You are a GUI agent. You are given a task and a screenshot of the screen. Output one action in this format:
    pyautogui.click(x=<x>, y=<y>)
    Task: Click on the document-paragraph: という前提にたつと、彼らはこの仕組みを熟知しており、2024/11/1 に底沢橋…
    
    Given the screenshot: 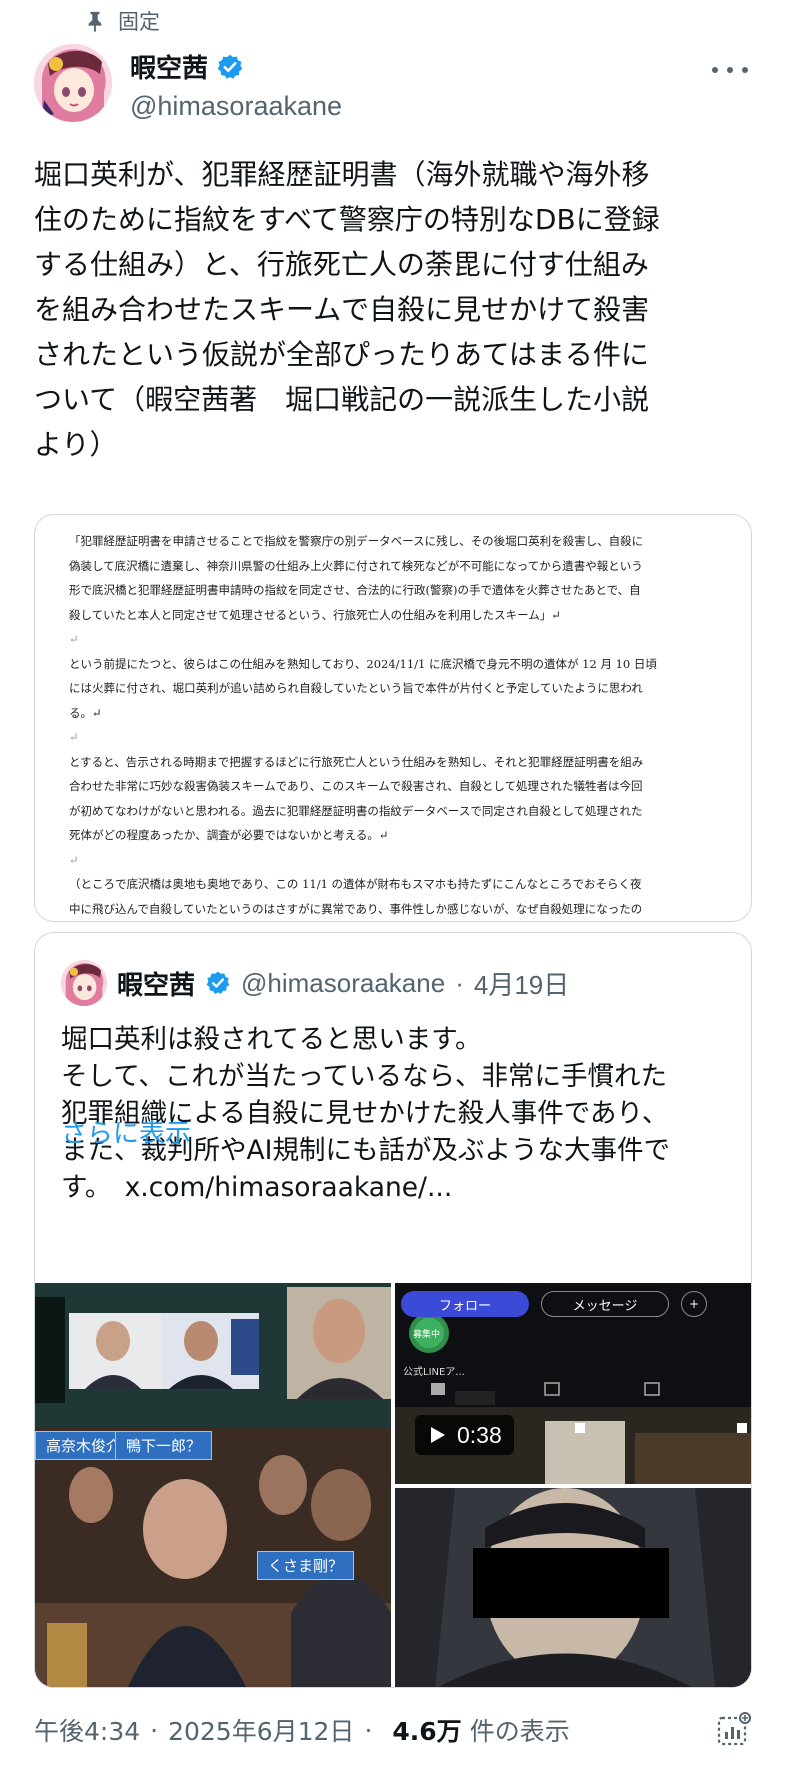 What is the action you would take?
    pyautogui.click(x=363, y=688)
    